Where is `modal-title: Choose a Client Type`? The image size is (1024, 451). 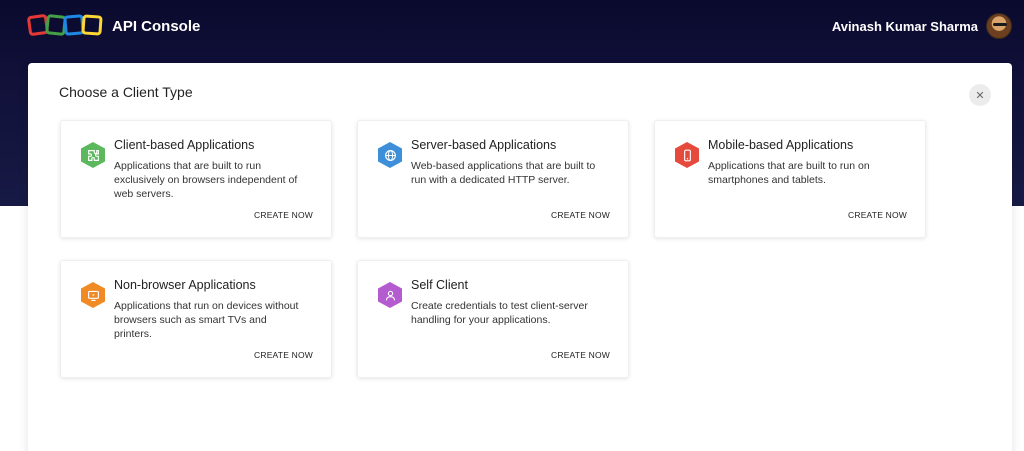 modal-title: Choose a Client Type is located at coordinates (126, 92).